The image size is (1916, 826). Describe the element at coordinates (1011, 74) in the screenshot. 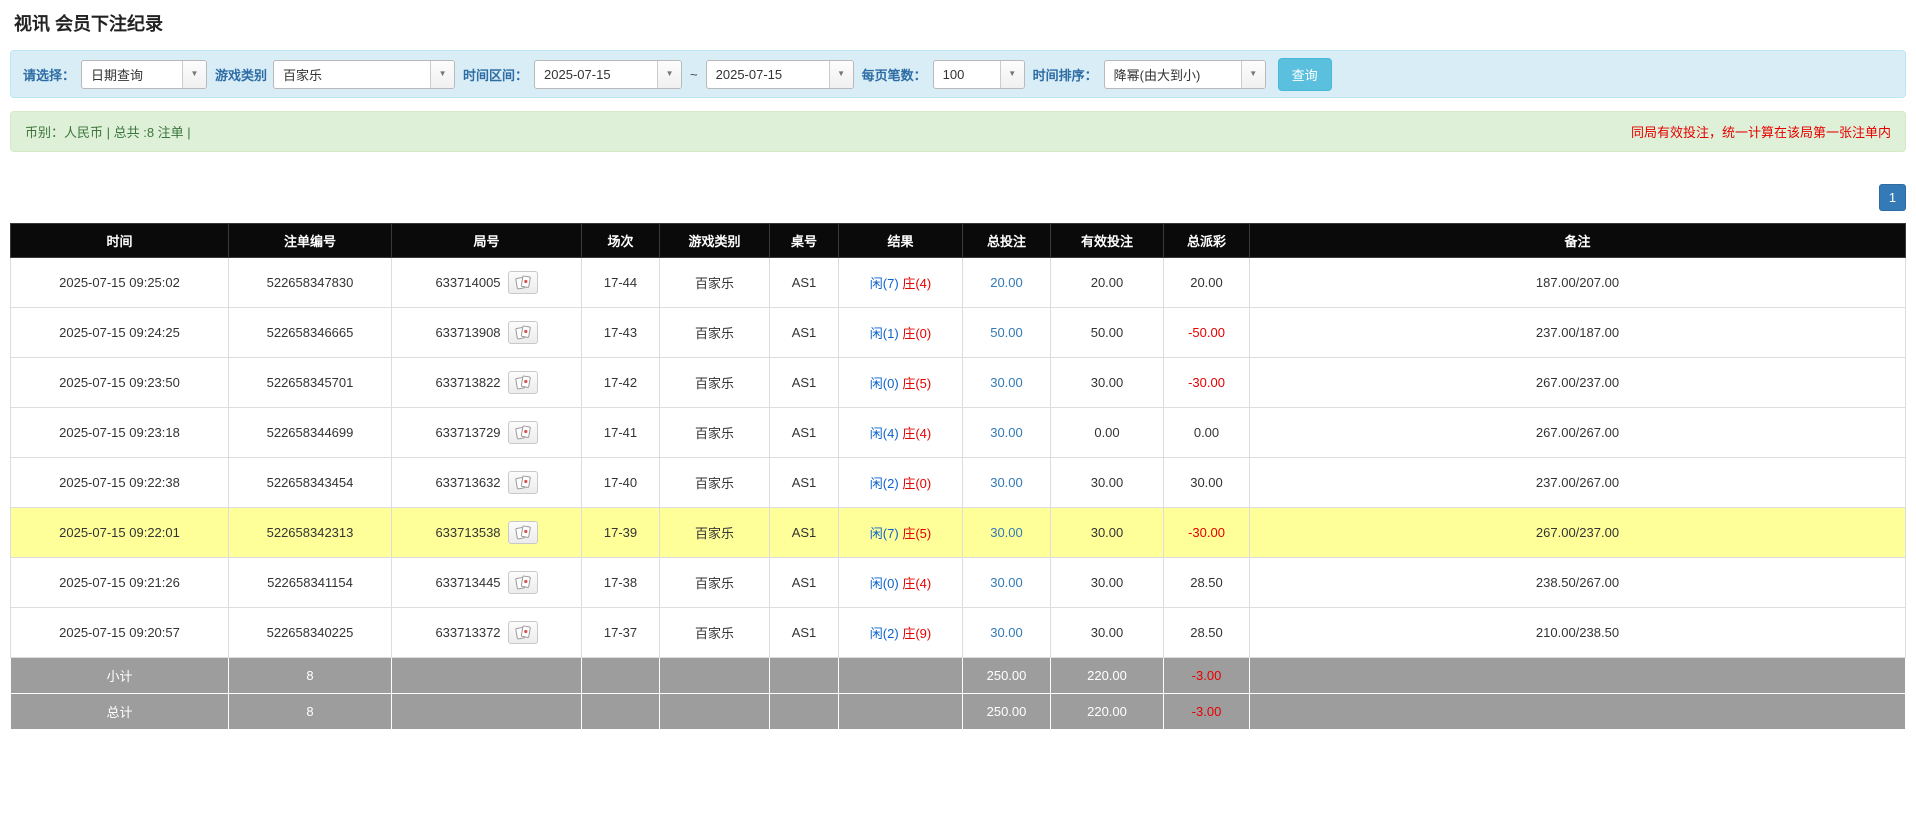

I see `page-size-dropdown-button: ▼` at that location.